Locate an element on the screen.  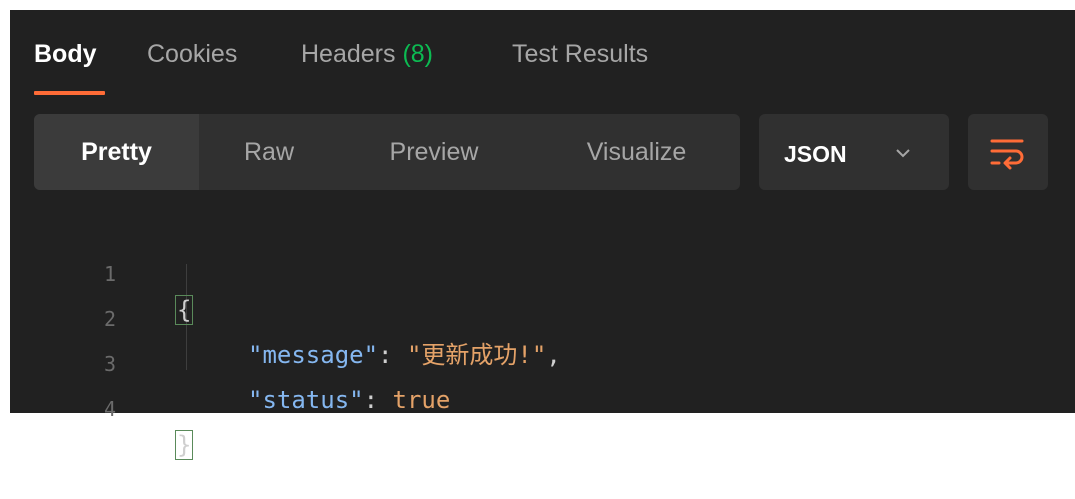
code-line: 2 "message": "更新成功!", is located at coordinates (285, 317).